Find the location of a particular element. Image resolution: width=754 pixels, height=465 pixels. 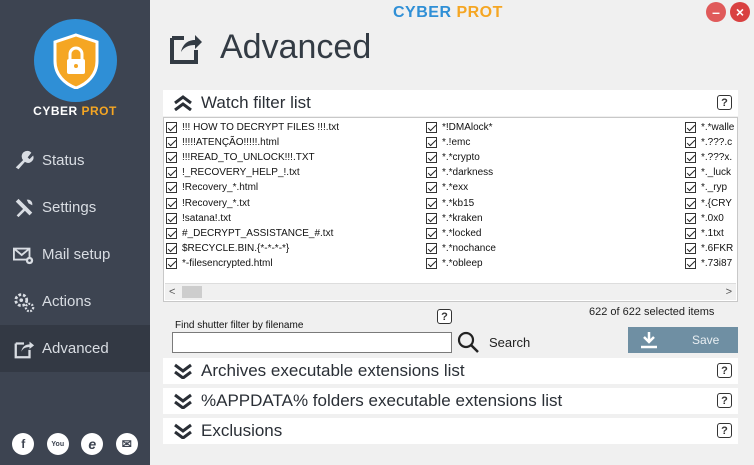

filter-item: !satana!.txt is located at coordinates (252, 218).